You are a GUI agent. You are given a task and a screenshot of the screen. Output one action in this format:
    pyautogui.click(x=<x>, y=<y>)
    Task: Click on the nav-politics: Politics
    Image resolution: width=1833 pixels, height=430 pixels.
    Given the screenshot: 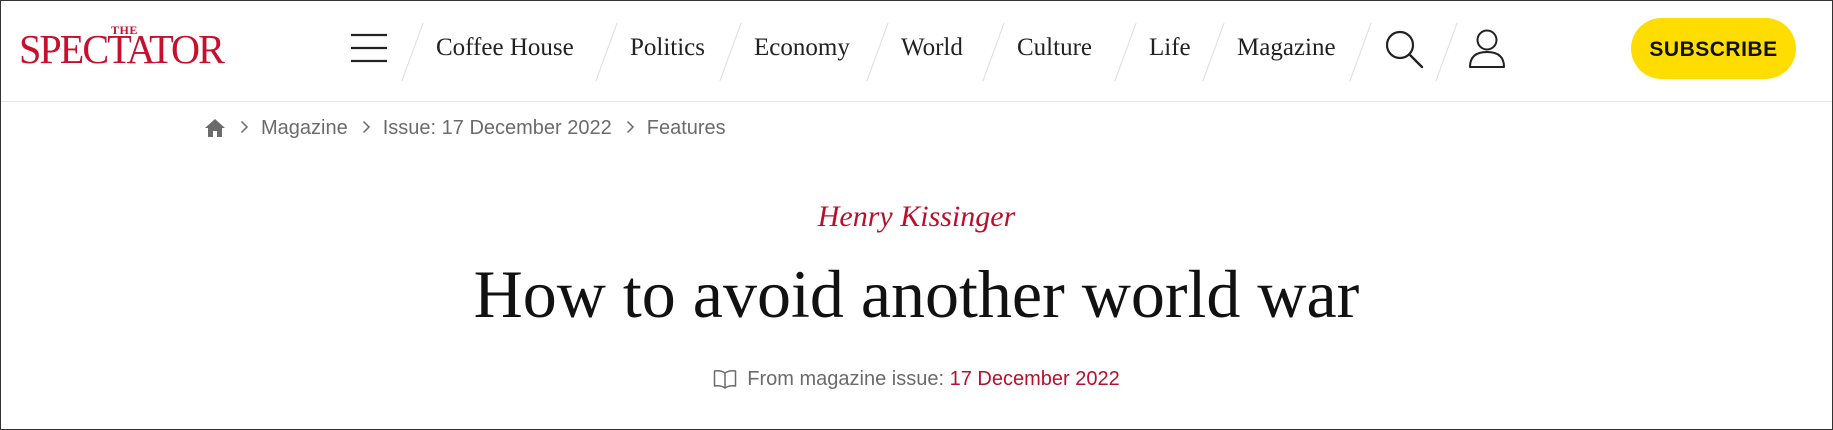 What is the action you would take?
    pyautogui.click(x=667, y=51)
    